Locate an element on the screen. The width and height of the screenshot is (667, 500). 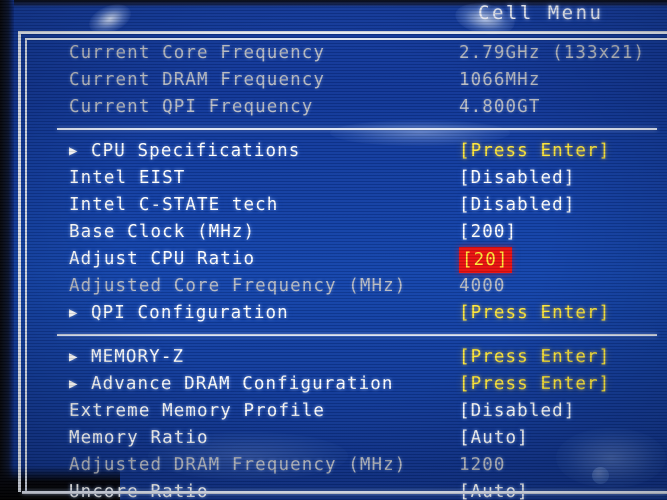
setting-row: ▶ QPI Configuration [Press Enter] is located at coordinates (347, 313).